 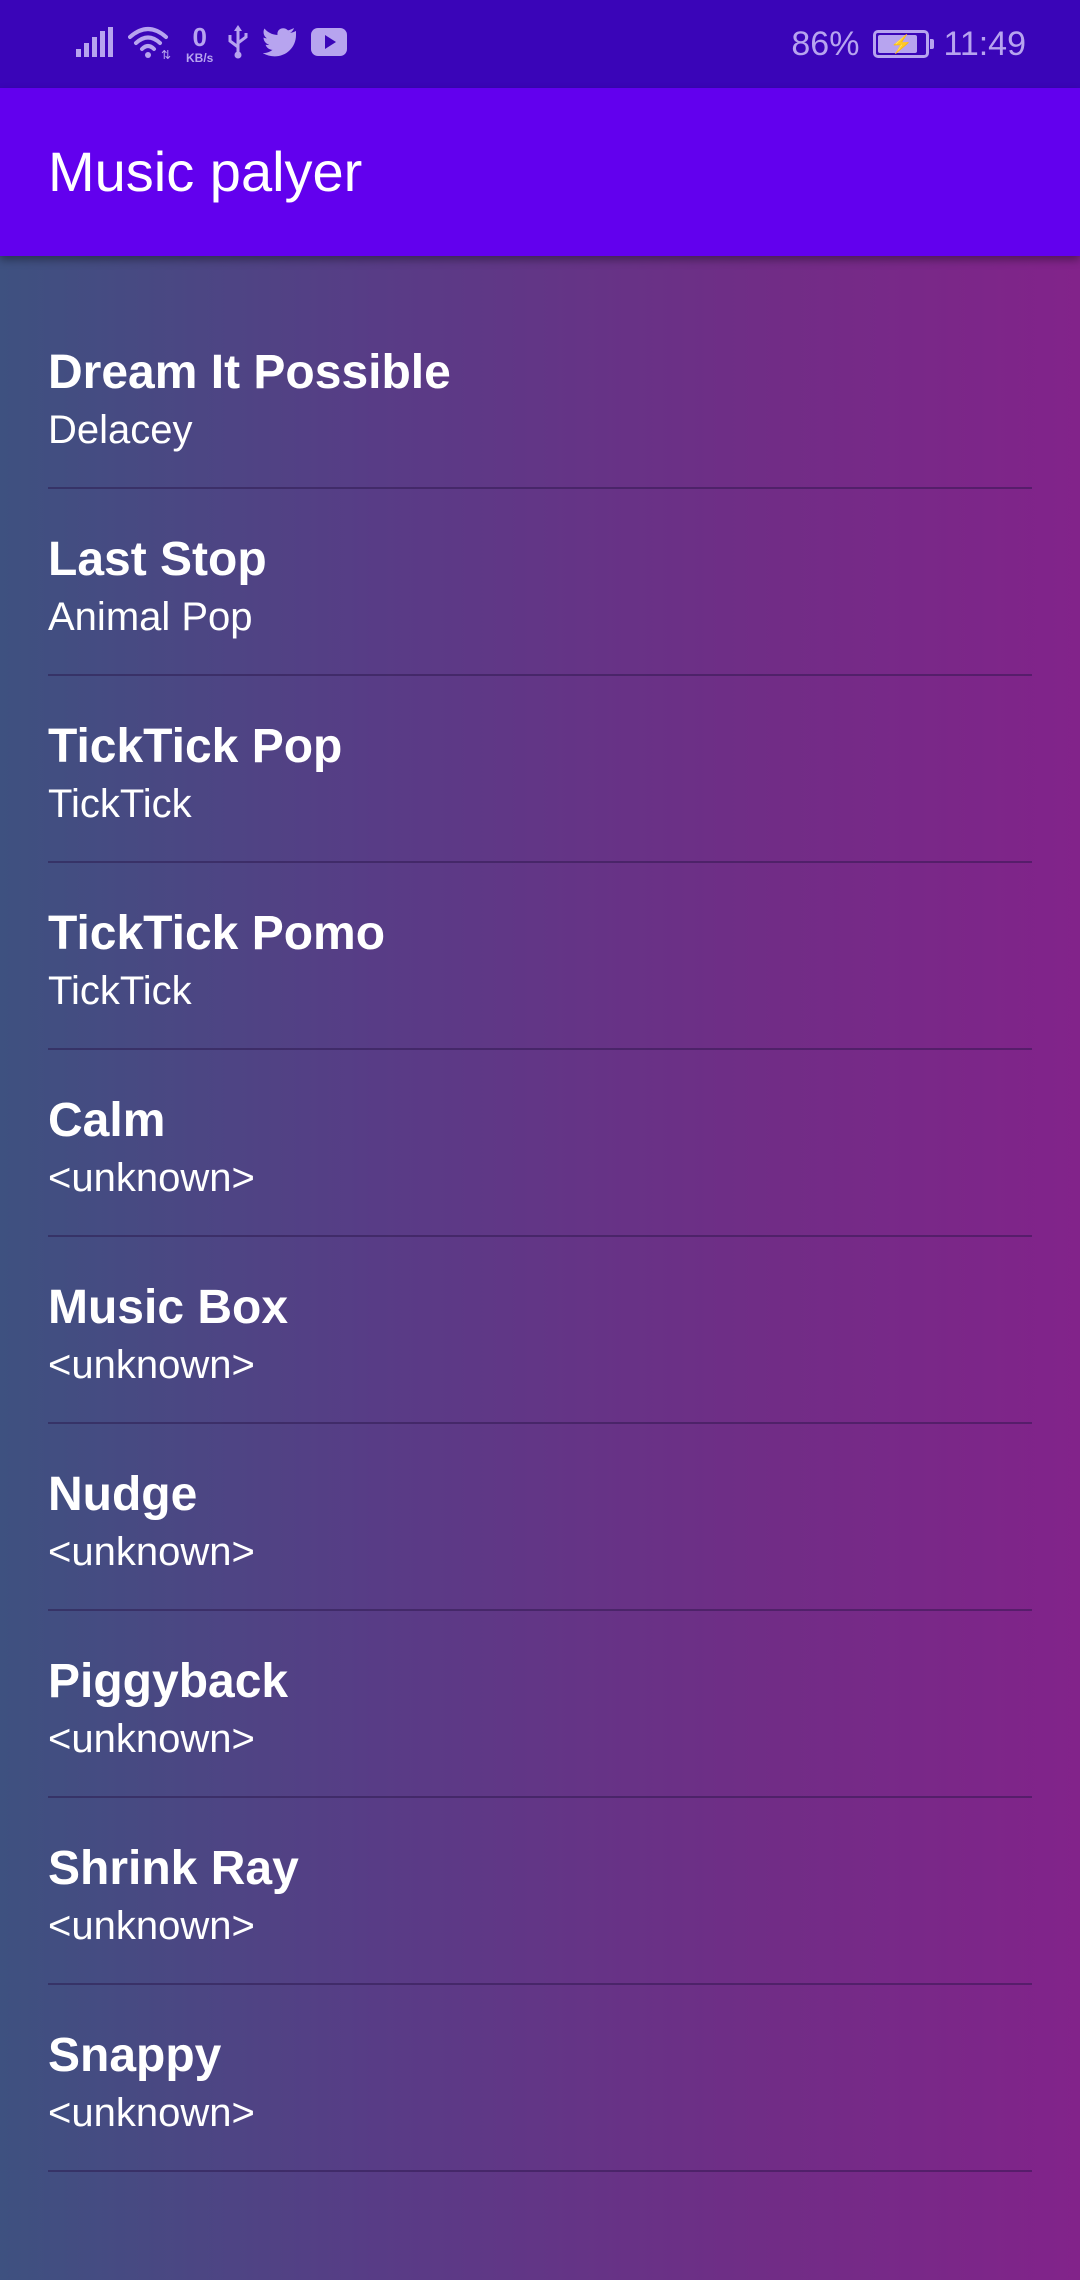 I want to click on status-bar: ⇅ 0 KB/s 86% ⚡ 11:49, so click(x=540, y=44).